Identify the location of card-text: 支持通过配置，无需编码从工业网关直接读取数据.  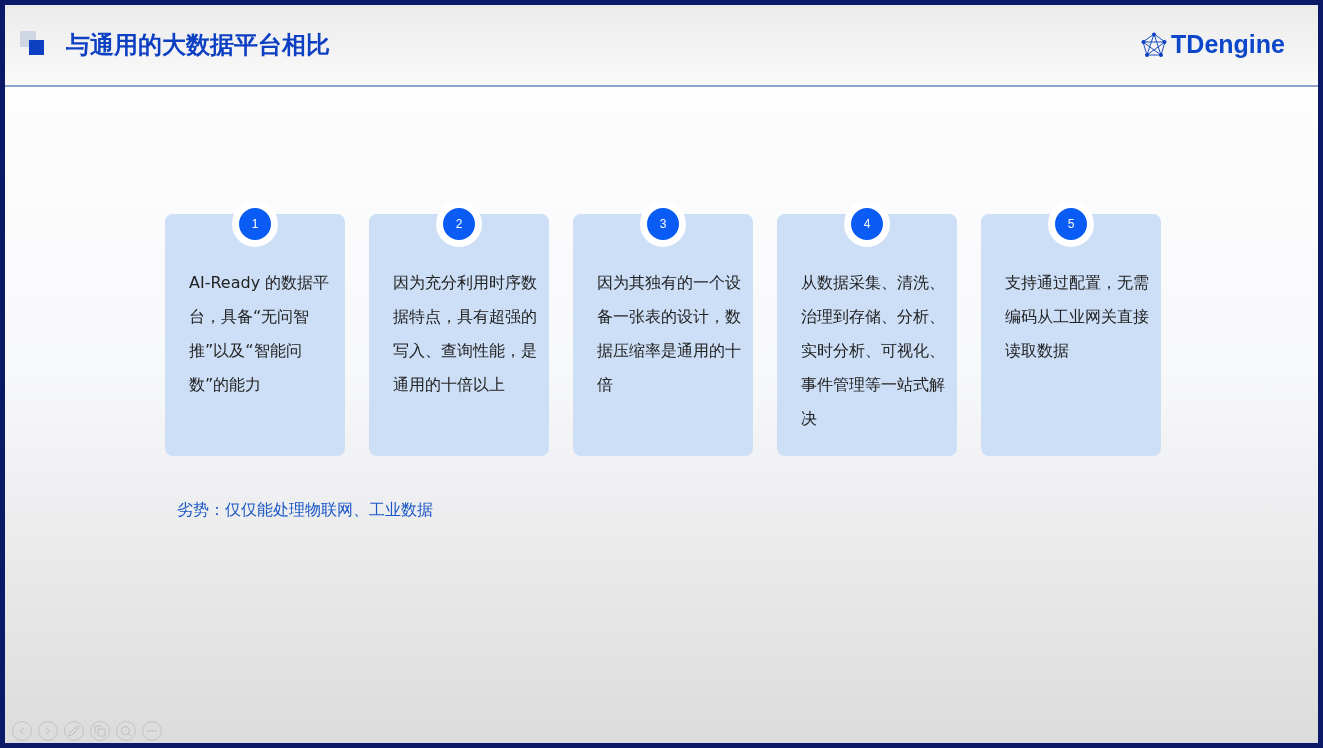
(1077, 317).